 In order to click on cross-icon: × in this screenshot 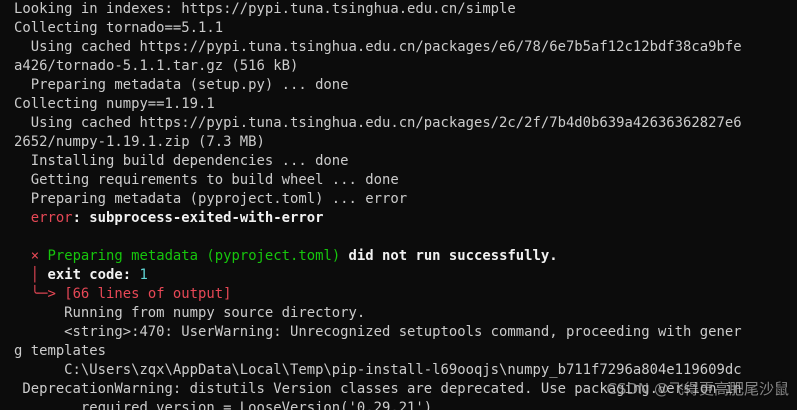, I will do `click(35, 256)`.